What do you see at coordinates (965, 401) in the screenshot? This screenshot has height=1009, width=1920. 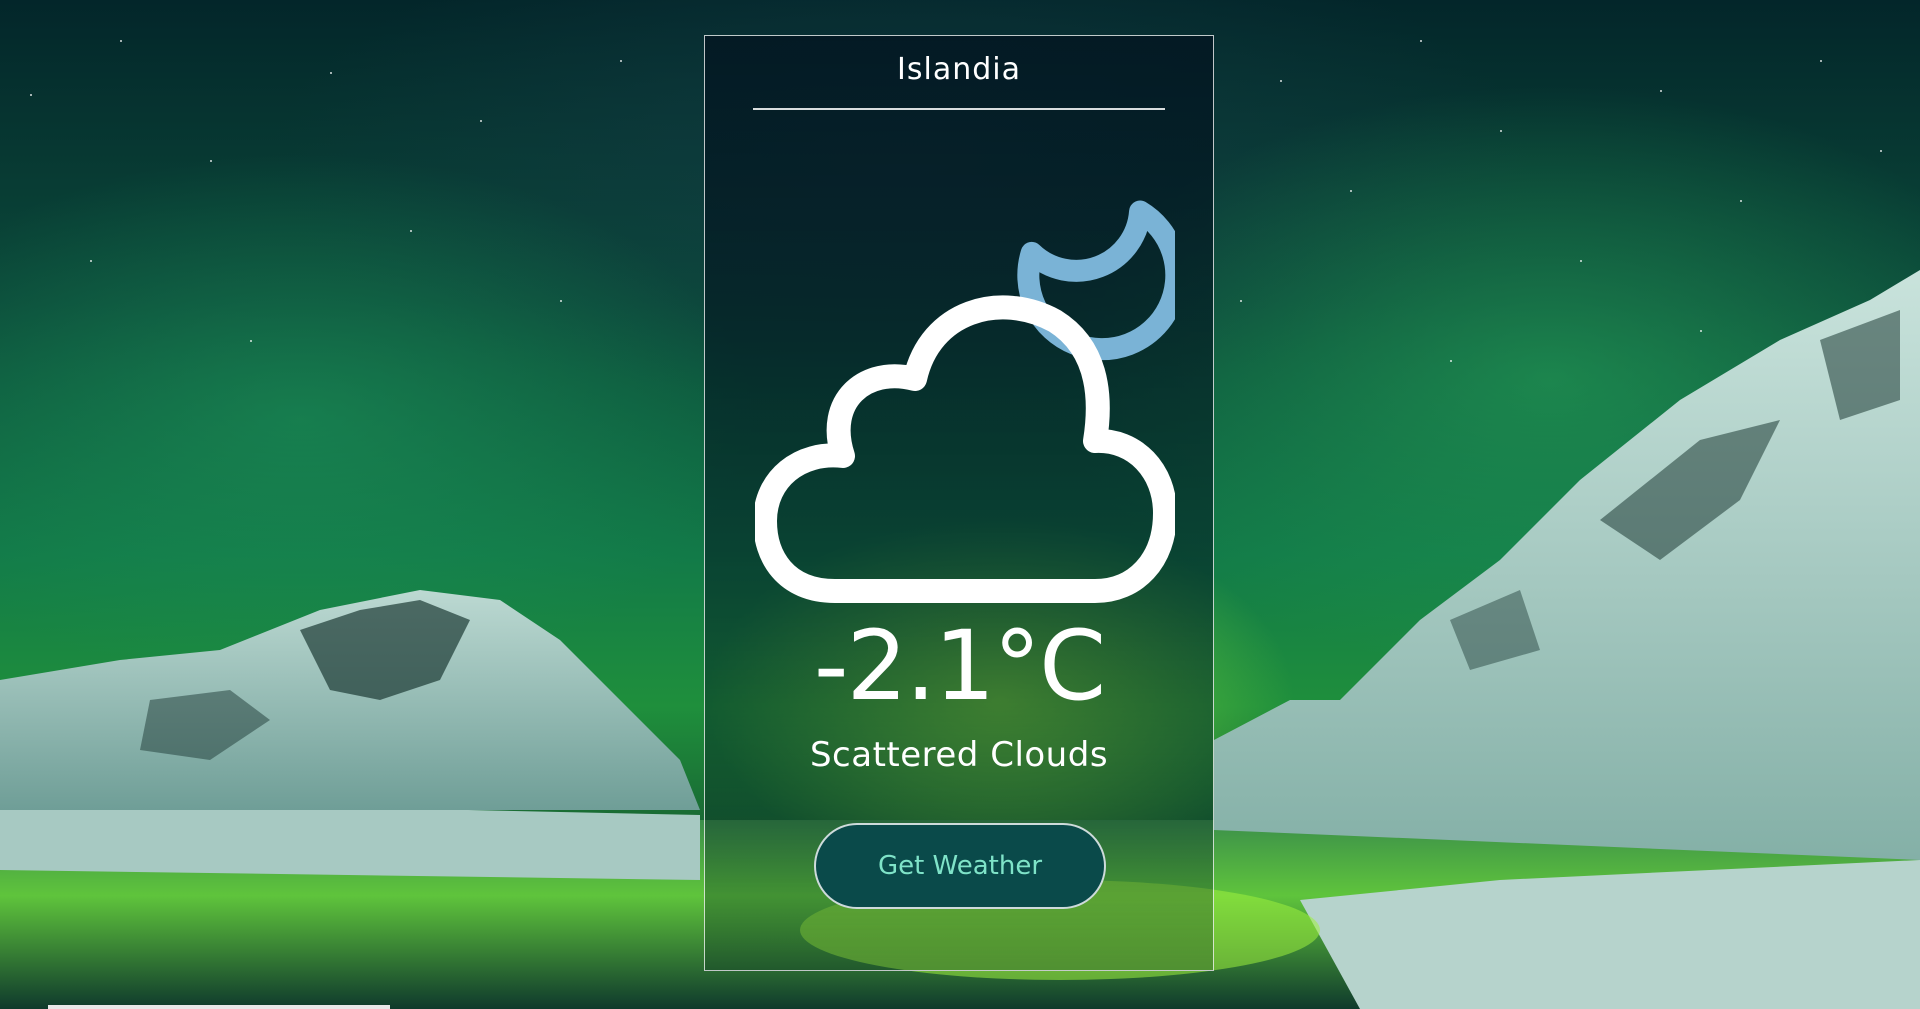 I see `cloud-moon-icon` at bounding box center [965, 401].